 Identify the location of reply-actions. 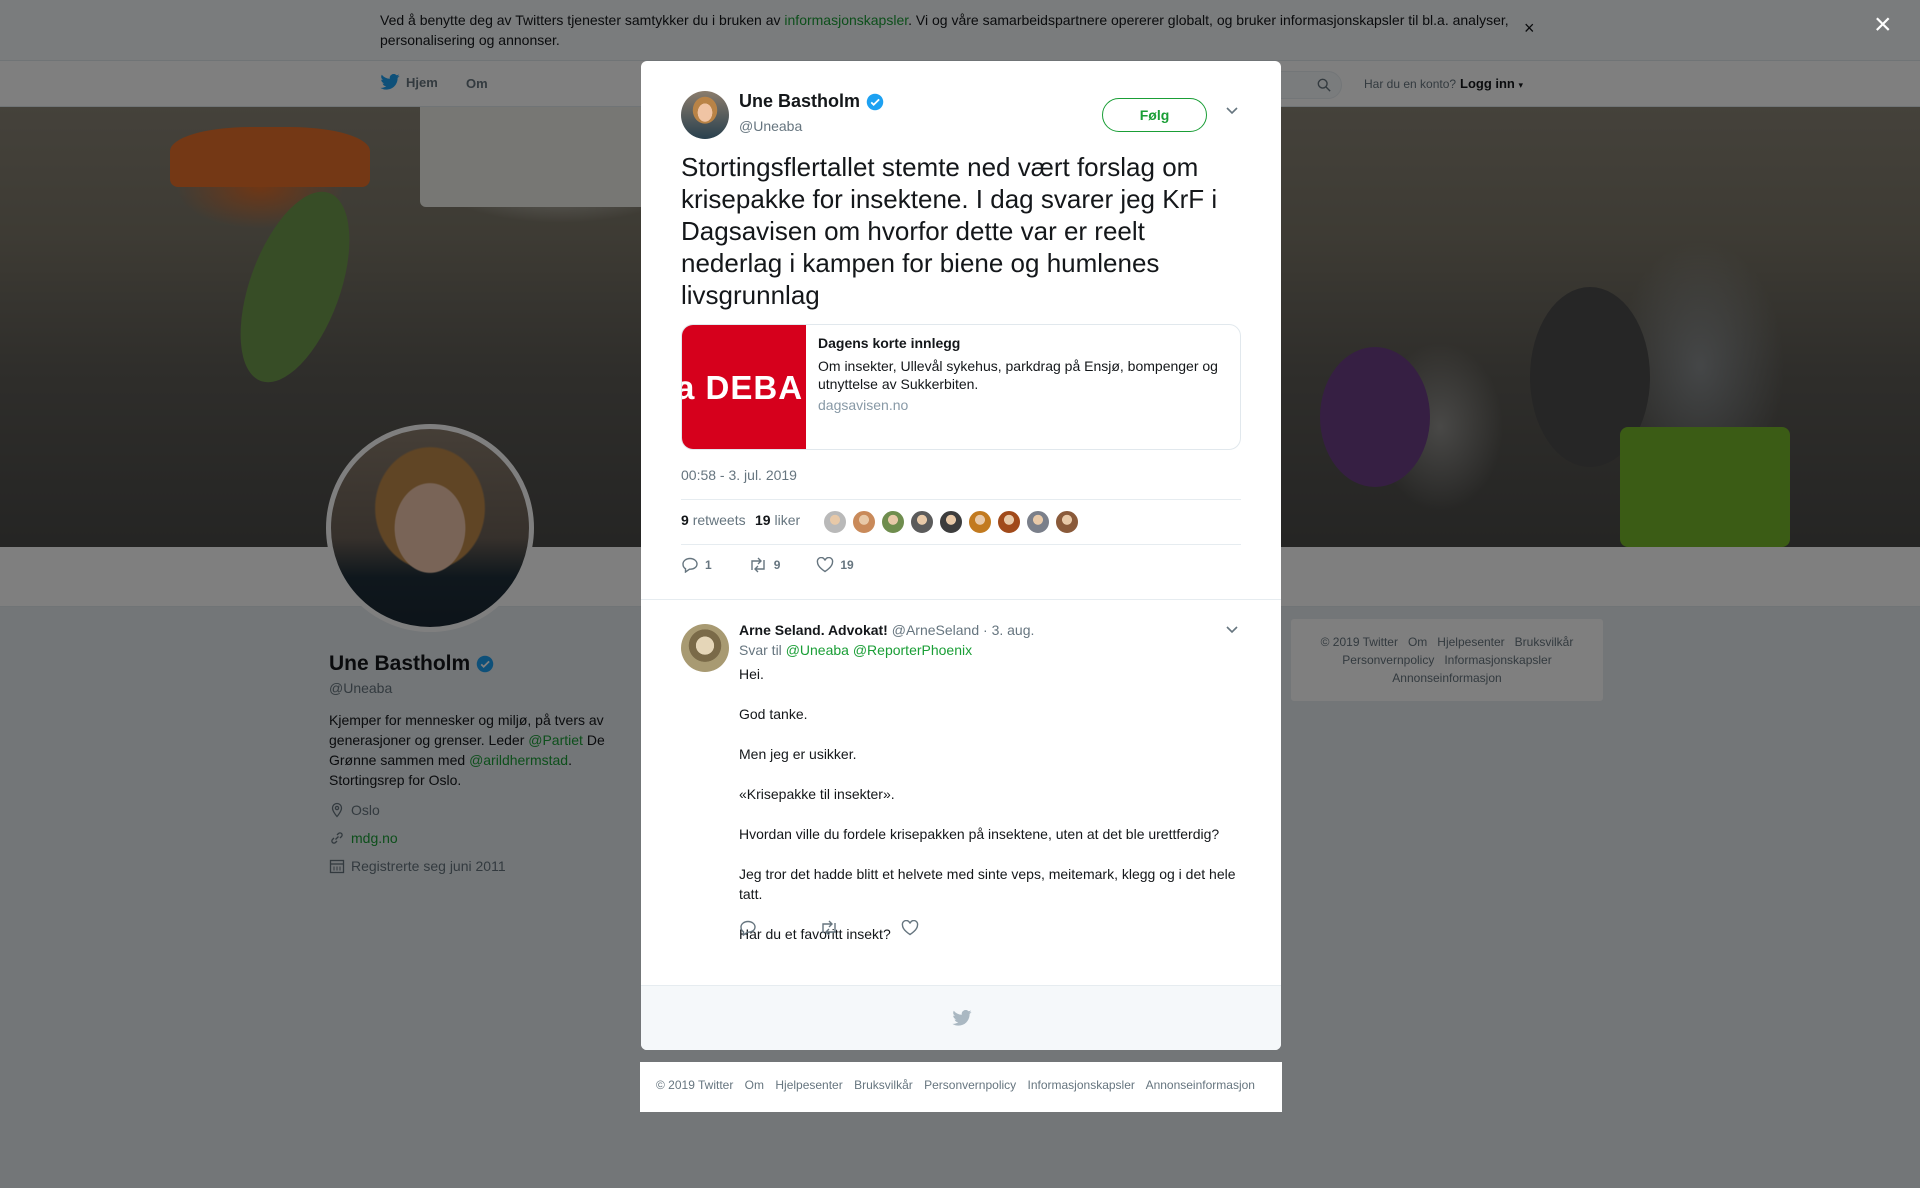
(860, 930).